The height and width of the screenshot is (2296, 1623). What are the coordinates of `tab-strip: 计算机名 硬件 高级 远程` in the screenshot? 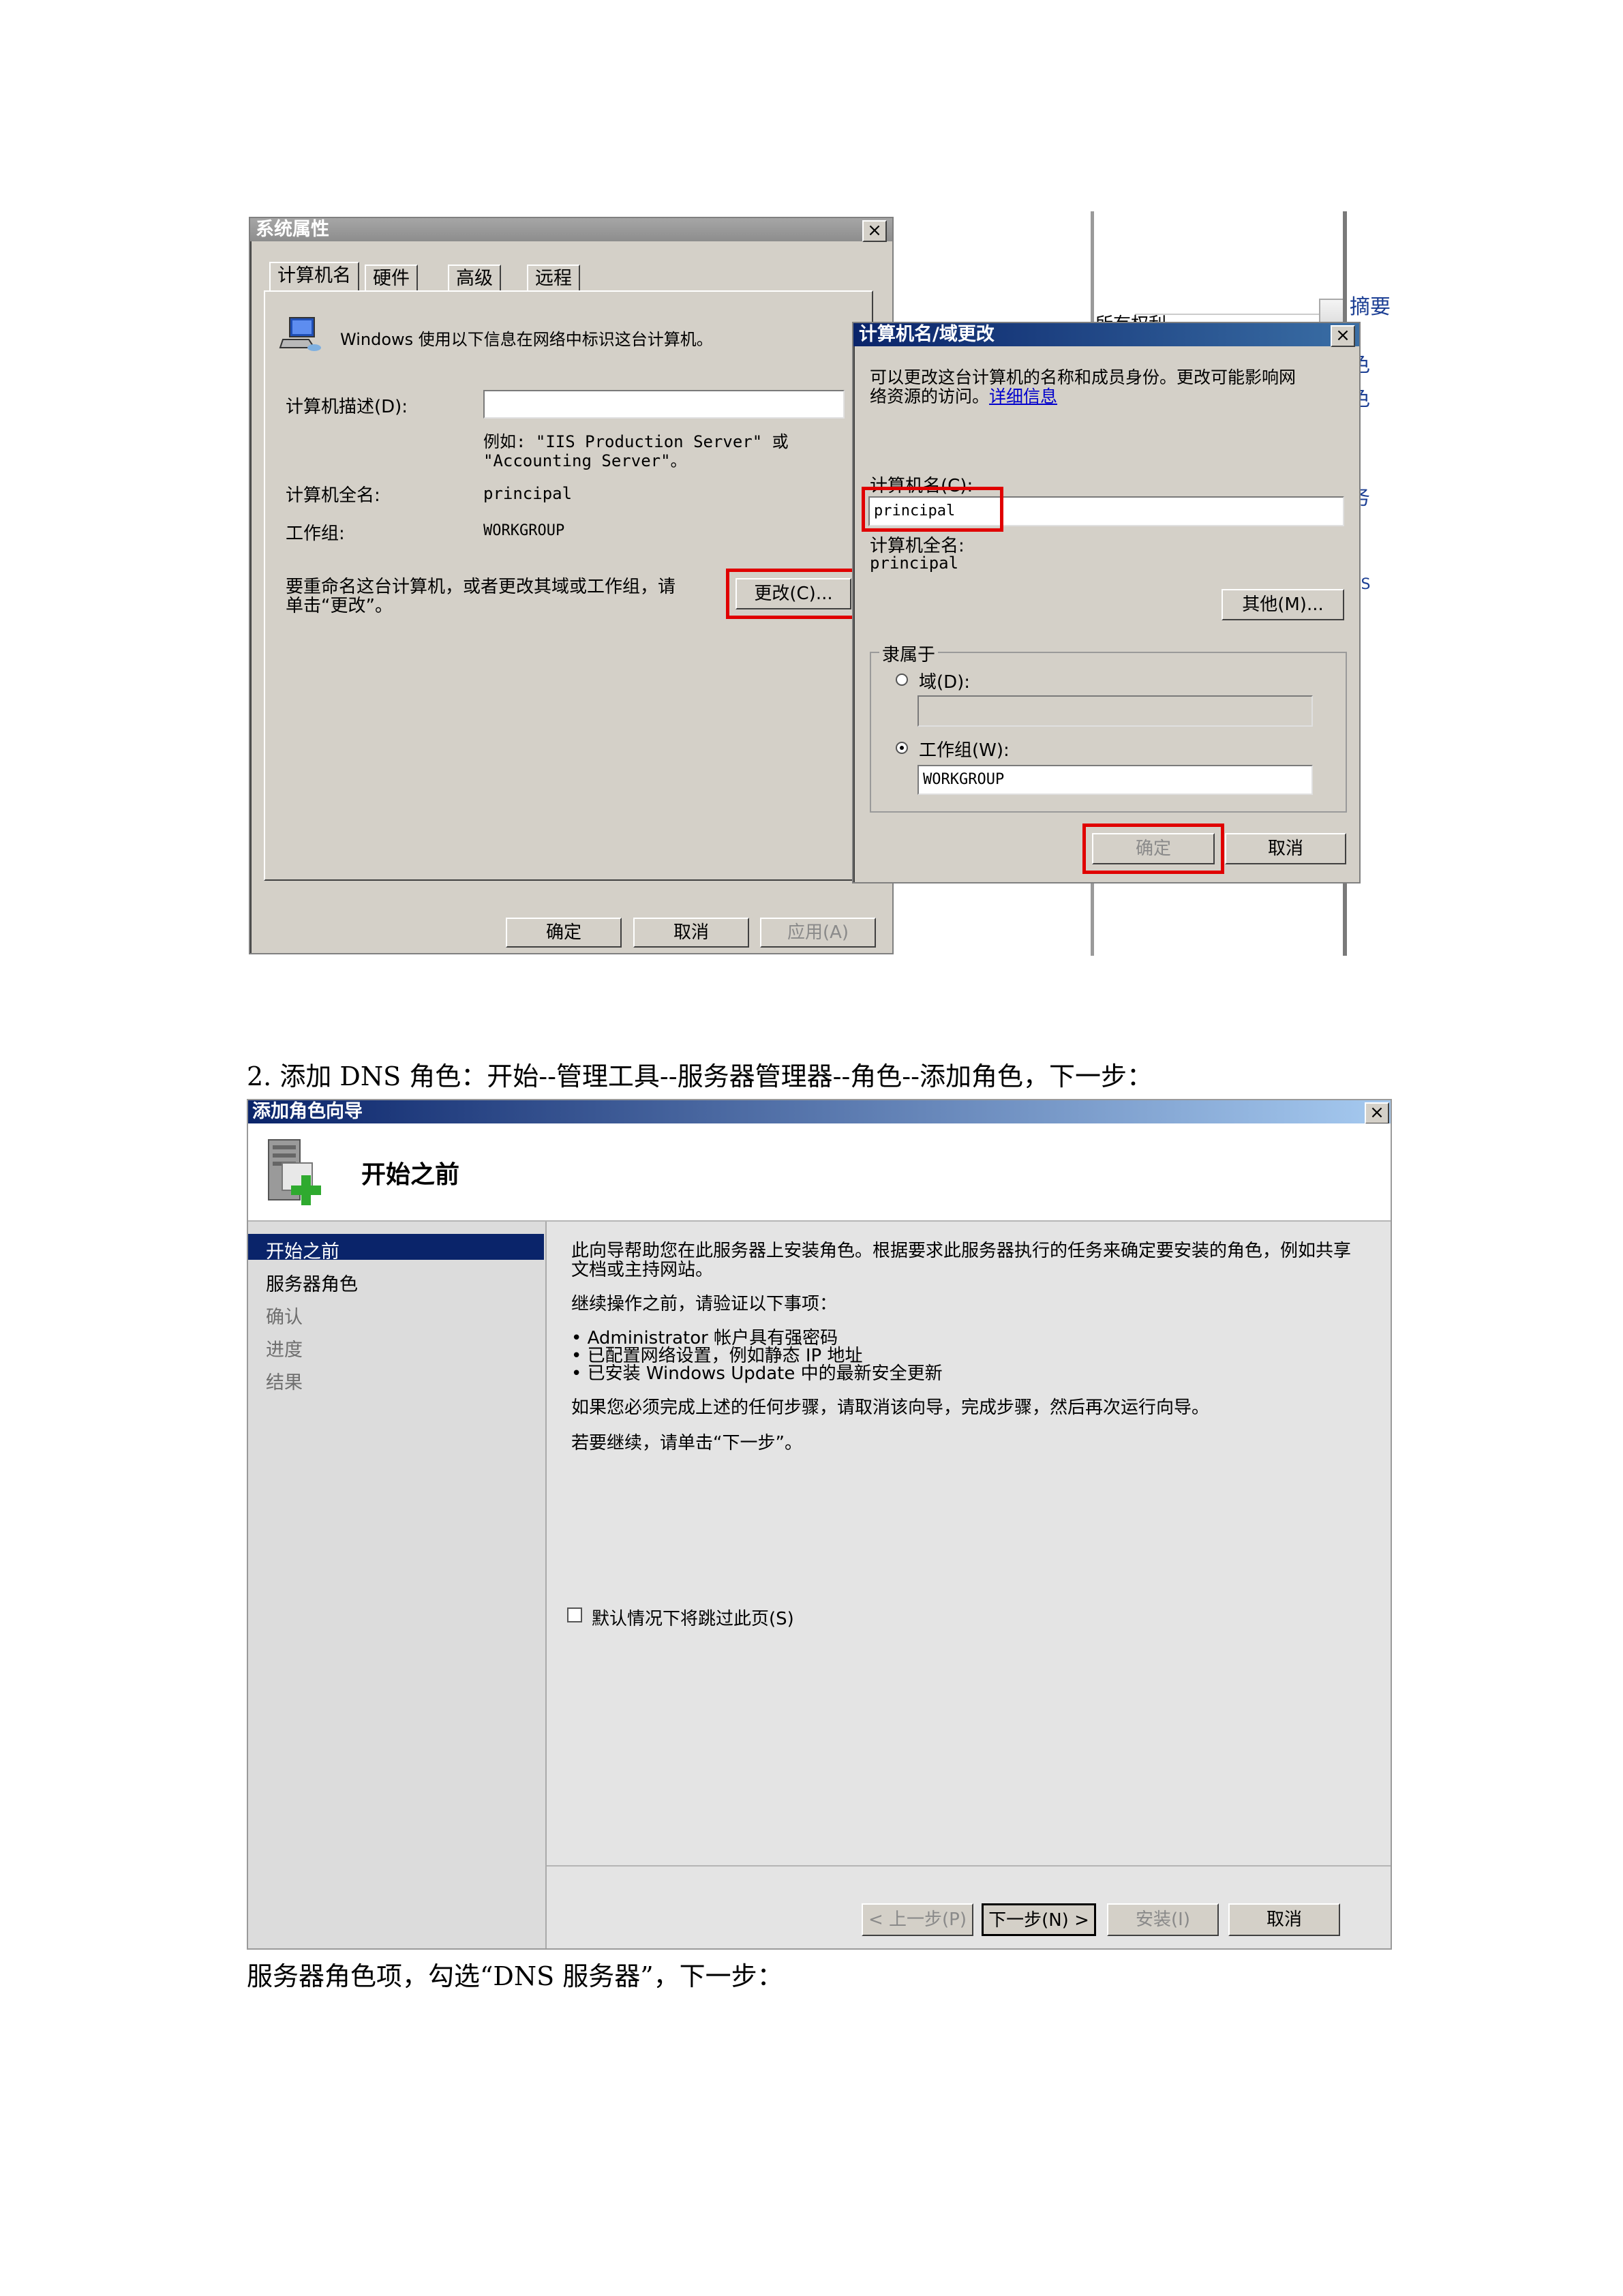 It's located at (565, 277).